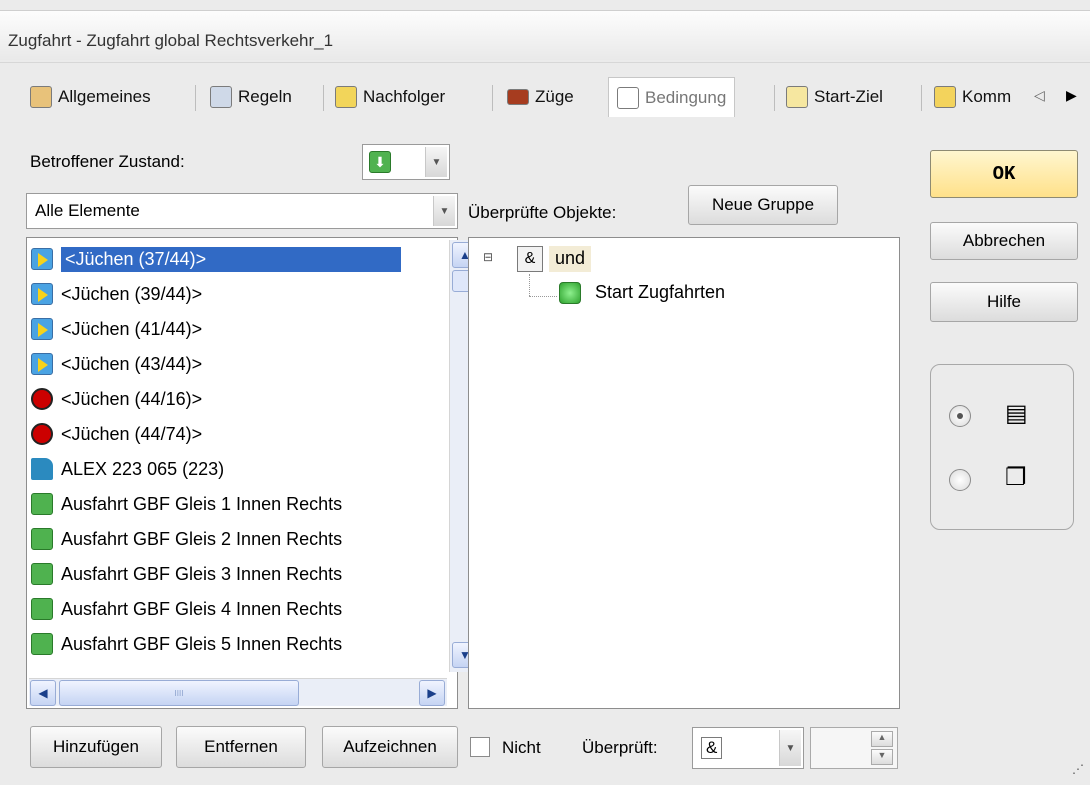 The image size is (1090, 785). What do you see at coordinates (116, 364) in the screenshot?
I see `list-item: <Jüchen (43/44)>` at bounding box center [116, 364].